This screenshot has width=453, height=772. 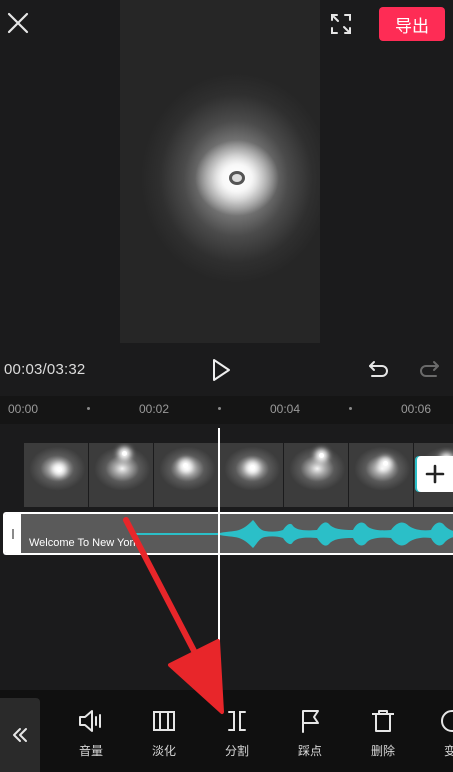 I want to click on speed-icon, so click(x=447, y=721).